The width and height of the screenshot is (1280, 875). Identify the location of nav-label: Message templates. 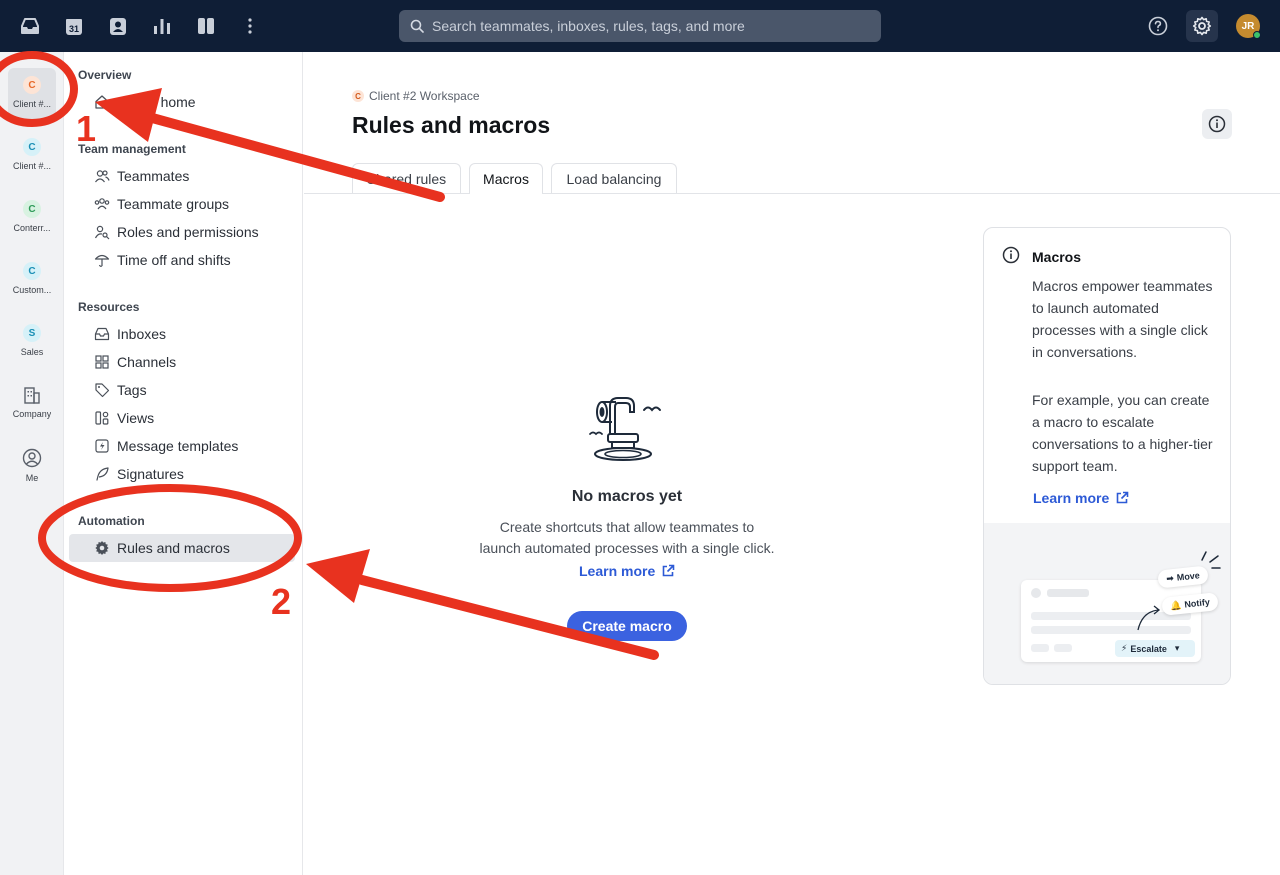
(178, 446).